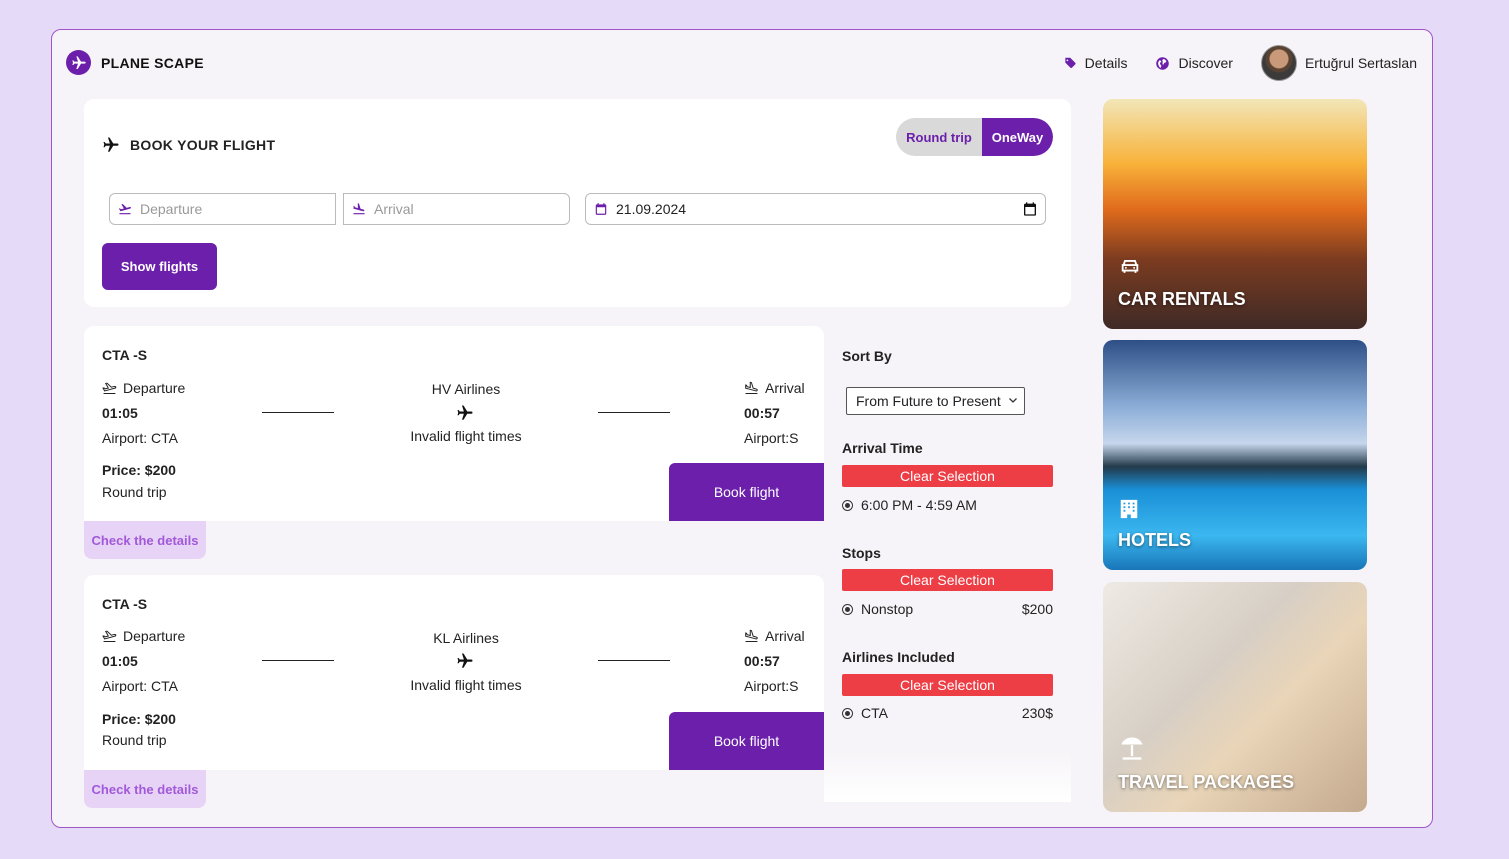  I want to click on nav-details: Details, so click(1095, 63).